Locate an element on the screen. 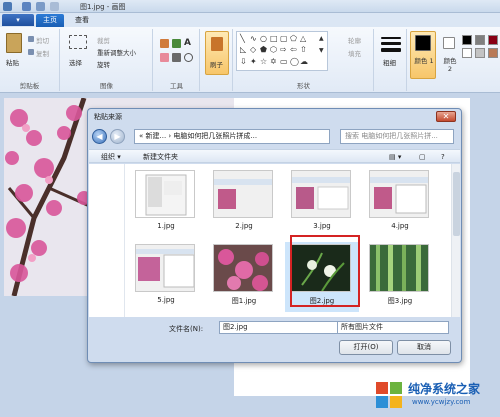  copy-button: 复制 is located at coordinates (42, 53).